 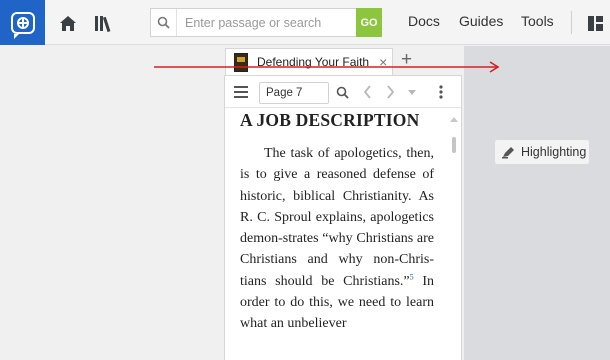 I want to click on chat-bubble-icon, so click(x=22, y=25).